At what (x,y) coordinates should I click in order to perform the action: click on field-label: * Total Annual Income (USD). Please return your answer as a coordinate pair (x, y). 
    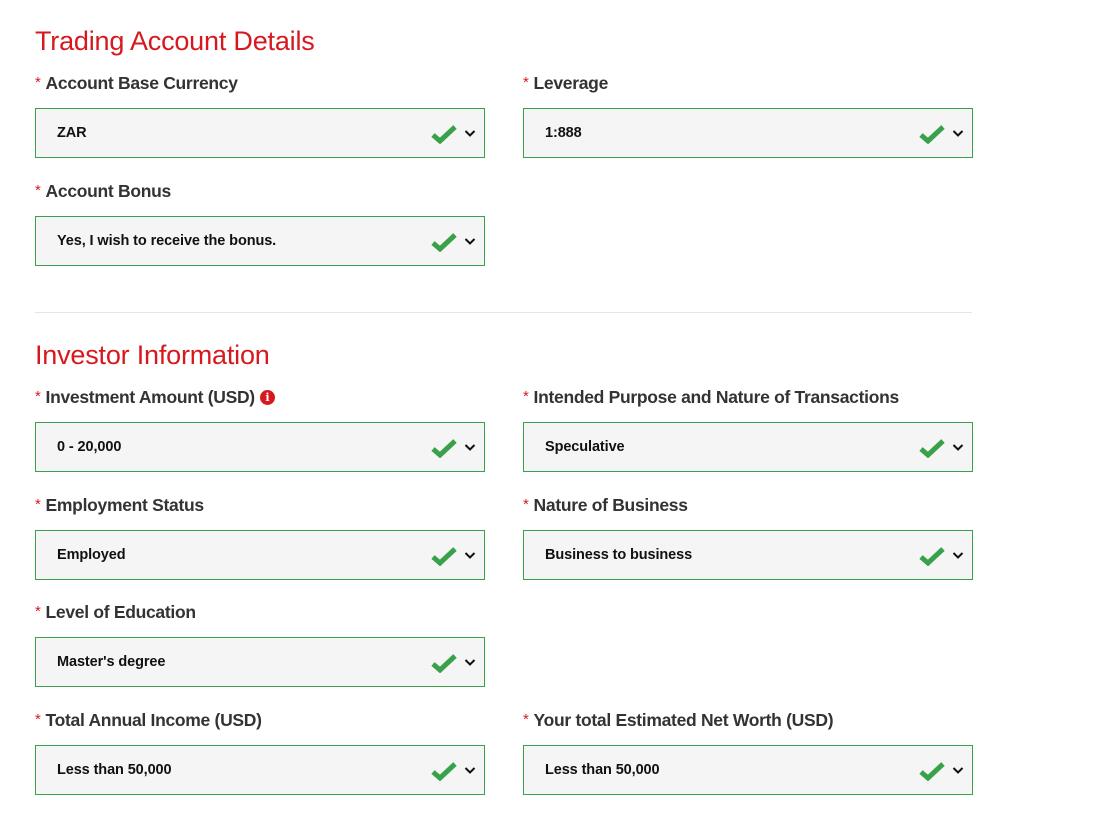
    Looking at the image, I should click on (260, 720).